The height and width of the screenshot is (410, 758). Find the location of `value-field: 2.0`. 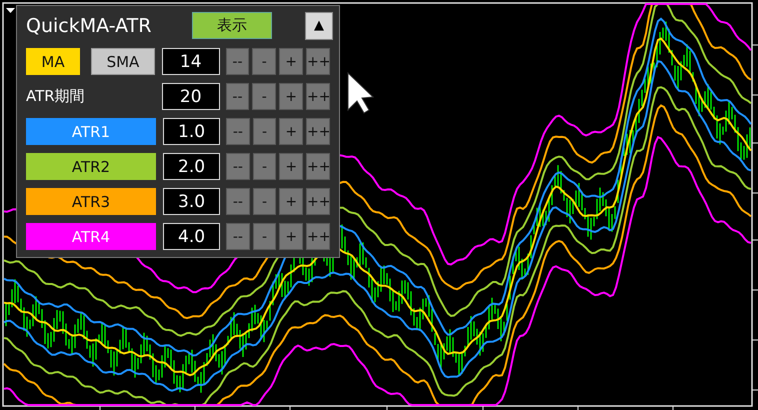

value-field: 2.0 is located at coordinates (191, 166).